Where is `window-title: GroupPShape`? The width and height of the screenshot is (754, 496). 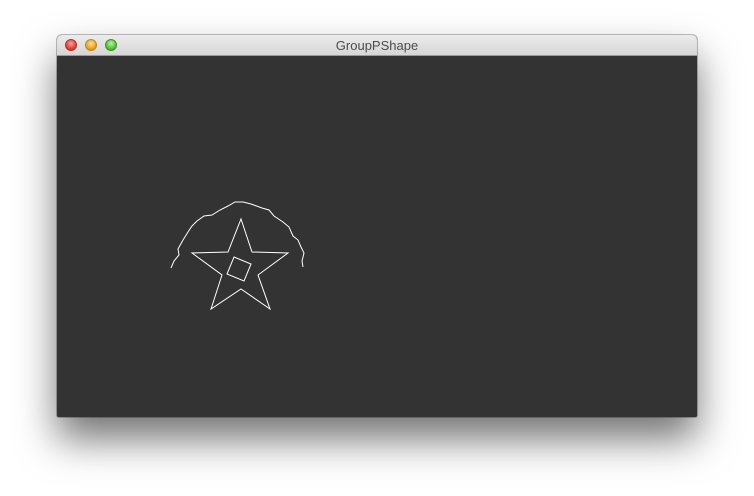
window-title: GroupPShape is located at coordinates (377, 45).